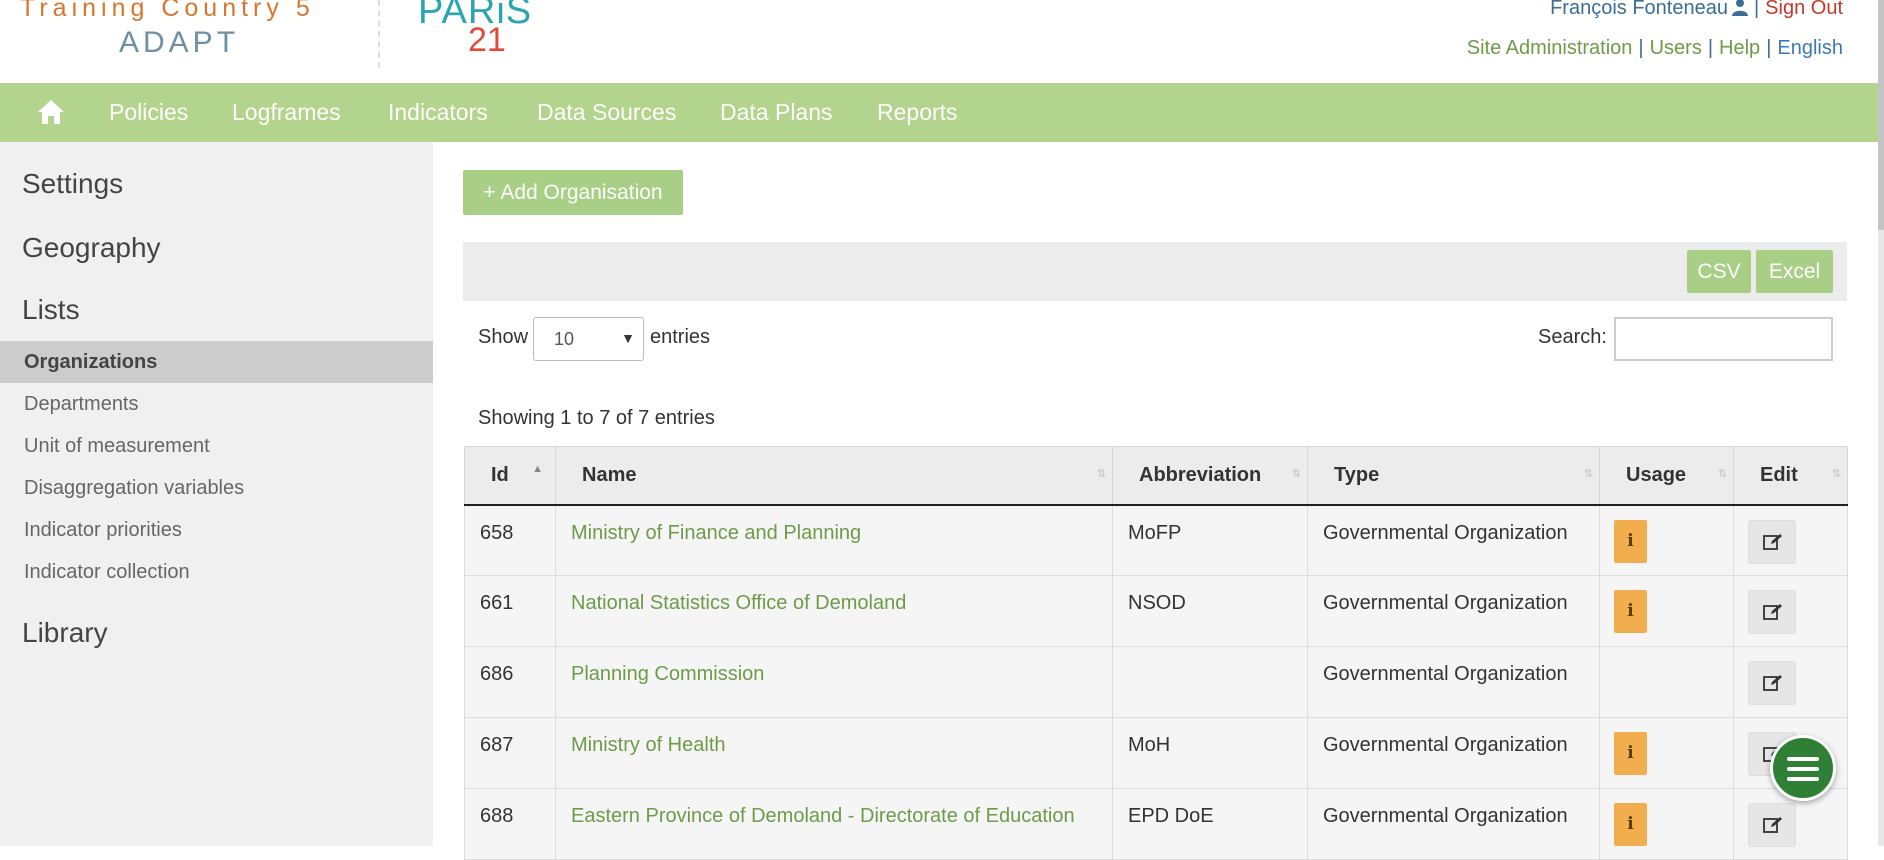 The width and height of the screenshot is (1884, 860). I want to click on nav-data-plans: Data Plans, so click(776, 112).